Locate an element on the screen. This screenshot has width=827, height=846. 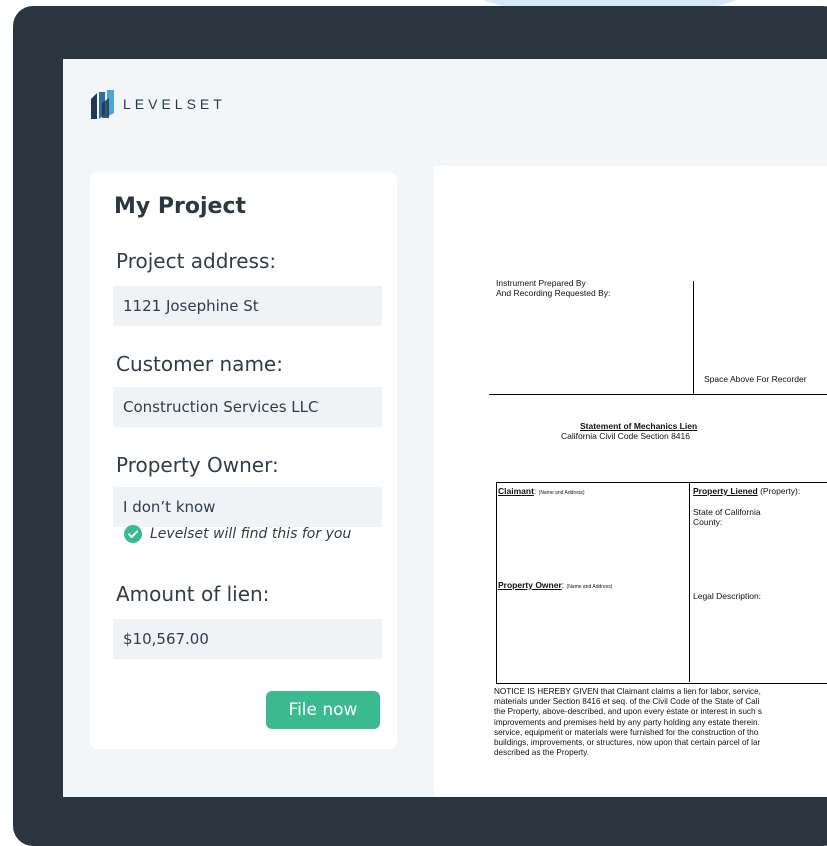
header-divider-vertical is located at coordinates (693, 337).